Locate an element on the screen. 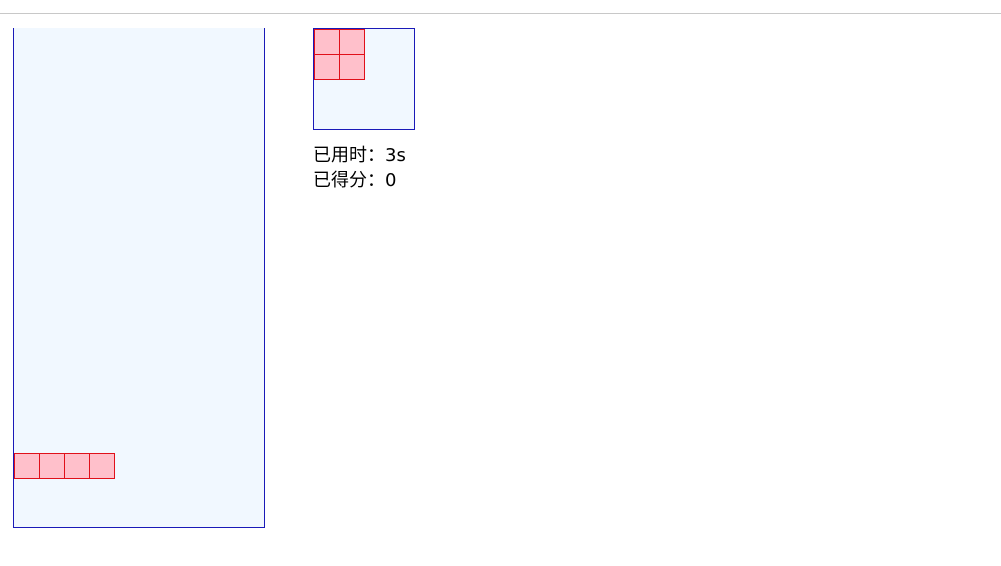  next-piece-preview is located at coordinates (364, 79).